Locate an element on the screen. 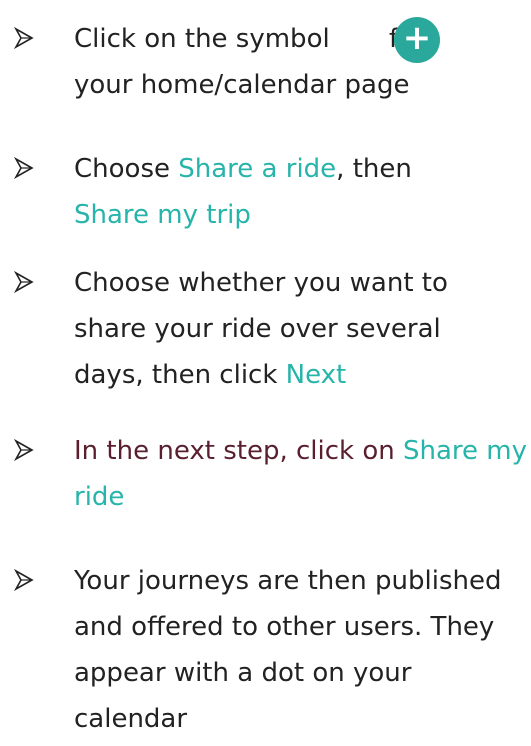 The width and height of the screenshot is (531, 746). step-2-prefix: Choose is located at coordinates (126, 169).